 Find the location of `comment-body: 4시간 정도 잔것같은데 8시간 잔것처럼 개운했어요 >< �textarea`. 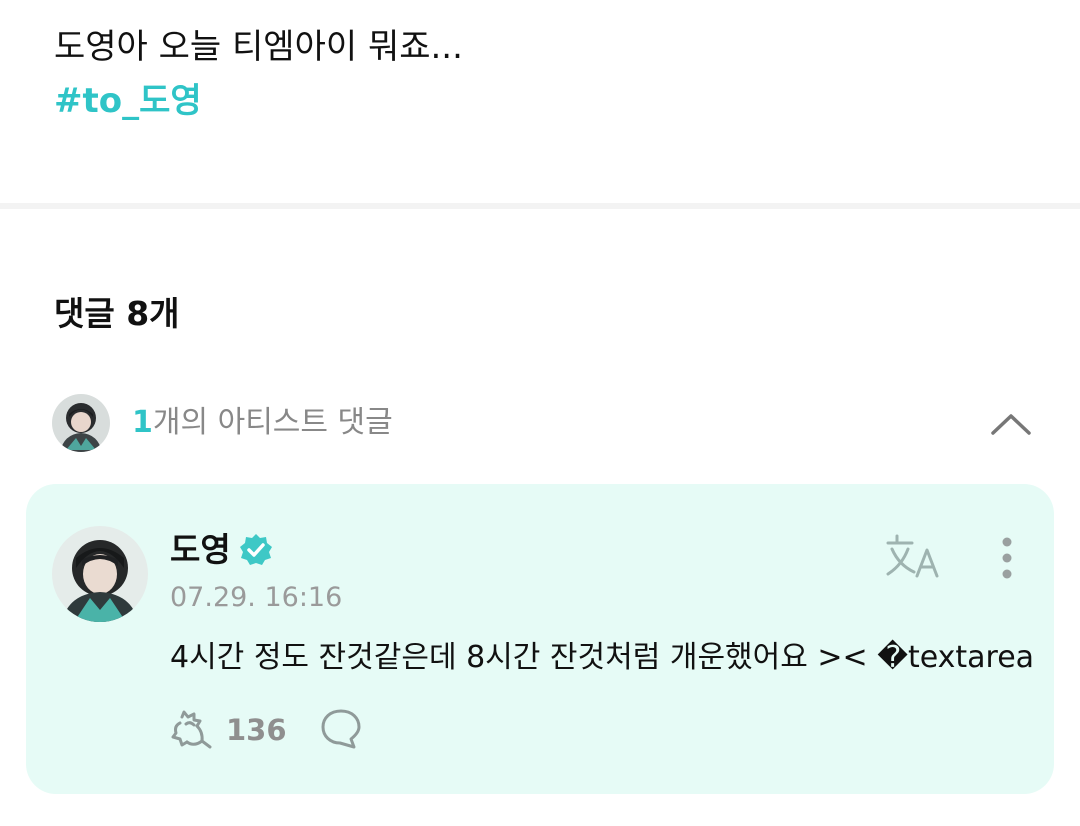

comment-body: 4시간 정도 잔것같은데 8시간 잔것처럼 개운했어요 >< �textarea is located at coordinates (602, 657).